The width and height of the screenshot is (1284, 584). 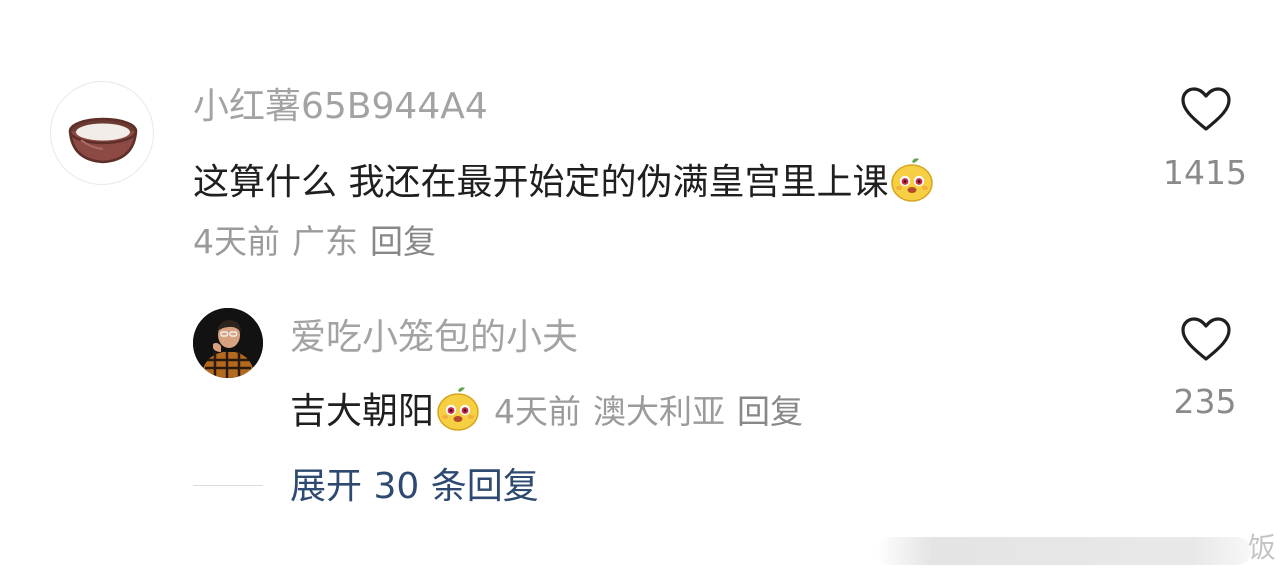 What do you see at coordinates (325, 241) in the screenshot?
I see `comment-location: 广东` at bounding box center [325, 241].